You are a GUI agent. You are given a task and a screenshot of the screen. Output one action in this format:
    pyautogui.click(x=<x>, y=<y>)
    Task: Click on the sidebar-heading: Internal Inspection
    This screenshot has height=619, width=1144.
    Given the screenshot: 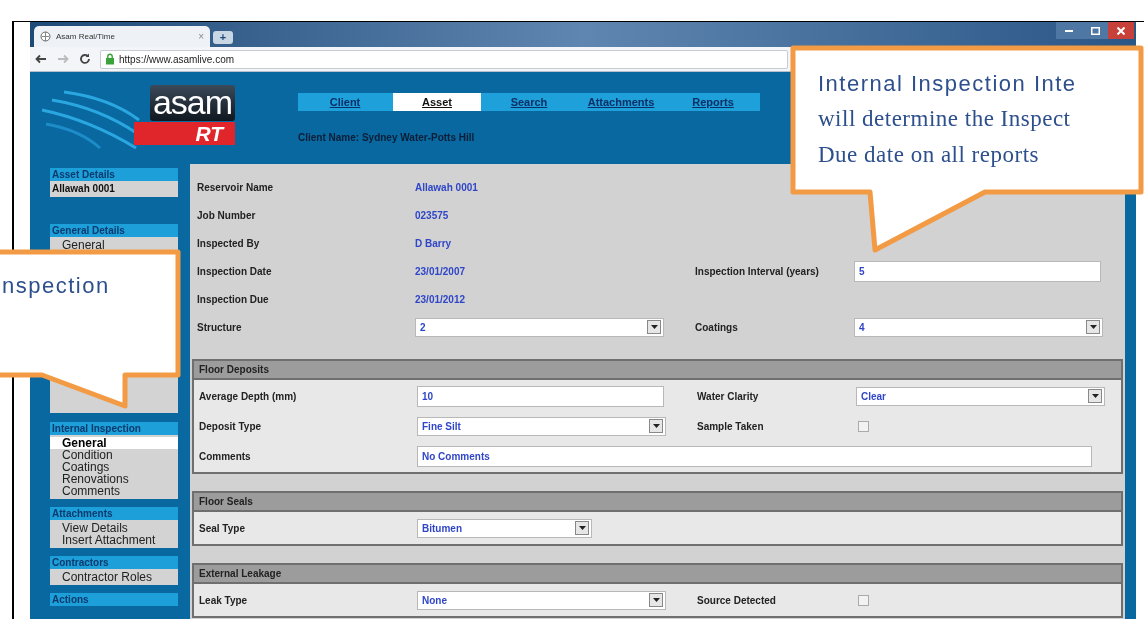 What is the action you would take?
    pyautogui.click(x=114, y=428)
    